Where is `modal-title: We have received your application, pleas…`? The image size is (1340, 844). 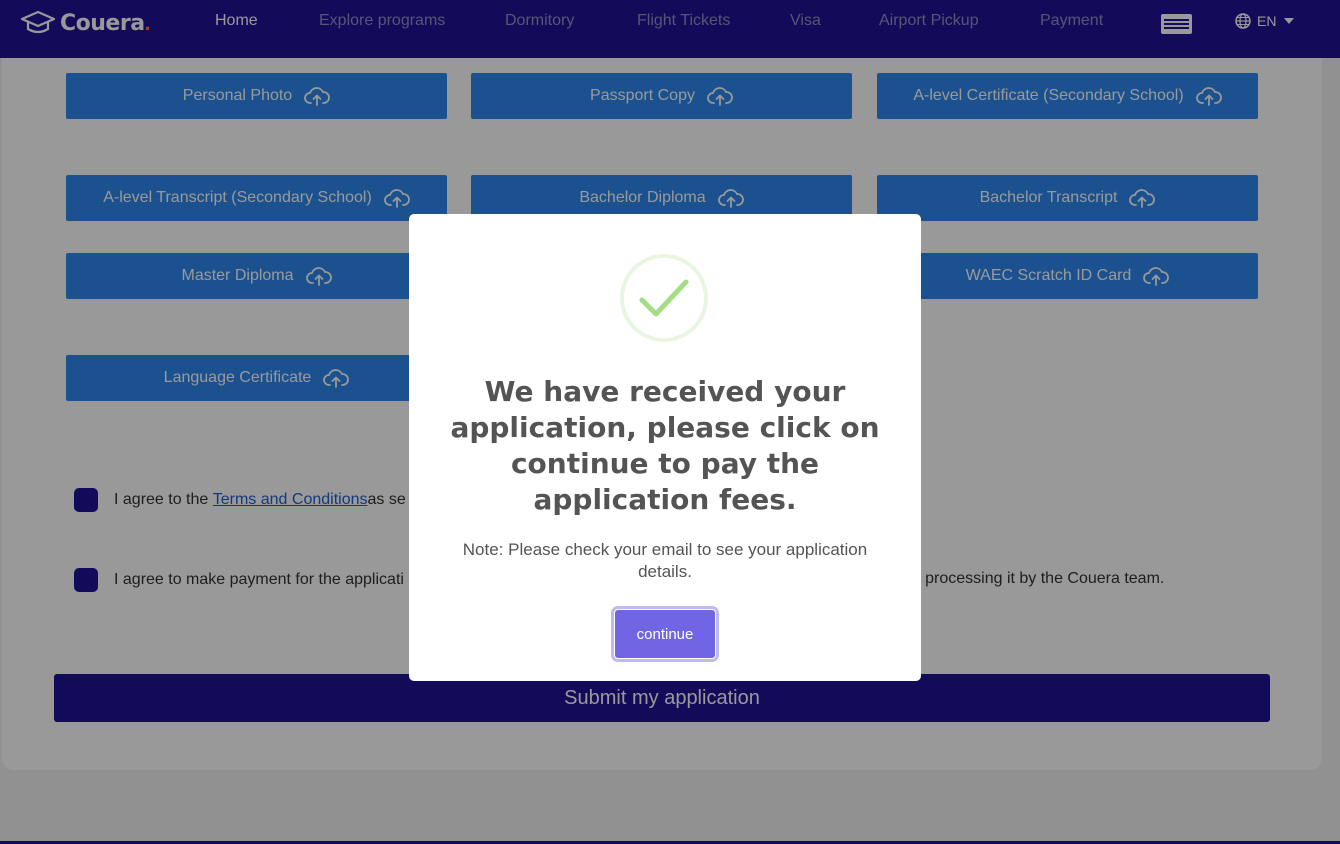 modal-title: We have received your application, pleas… is located at coordinates (665, 445).